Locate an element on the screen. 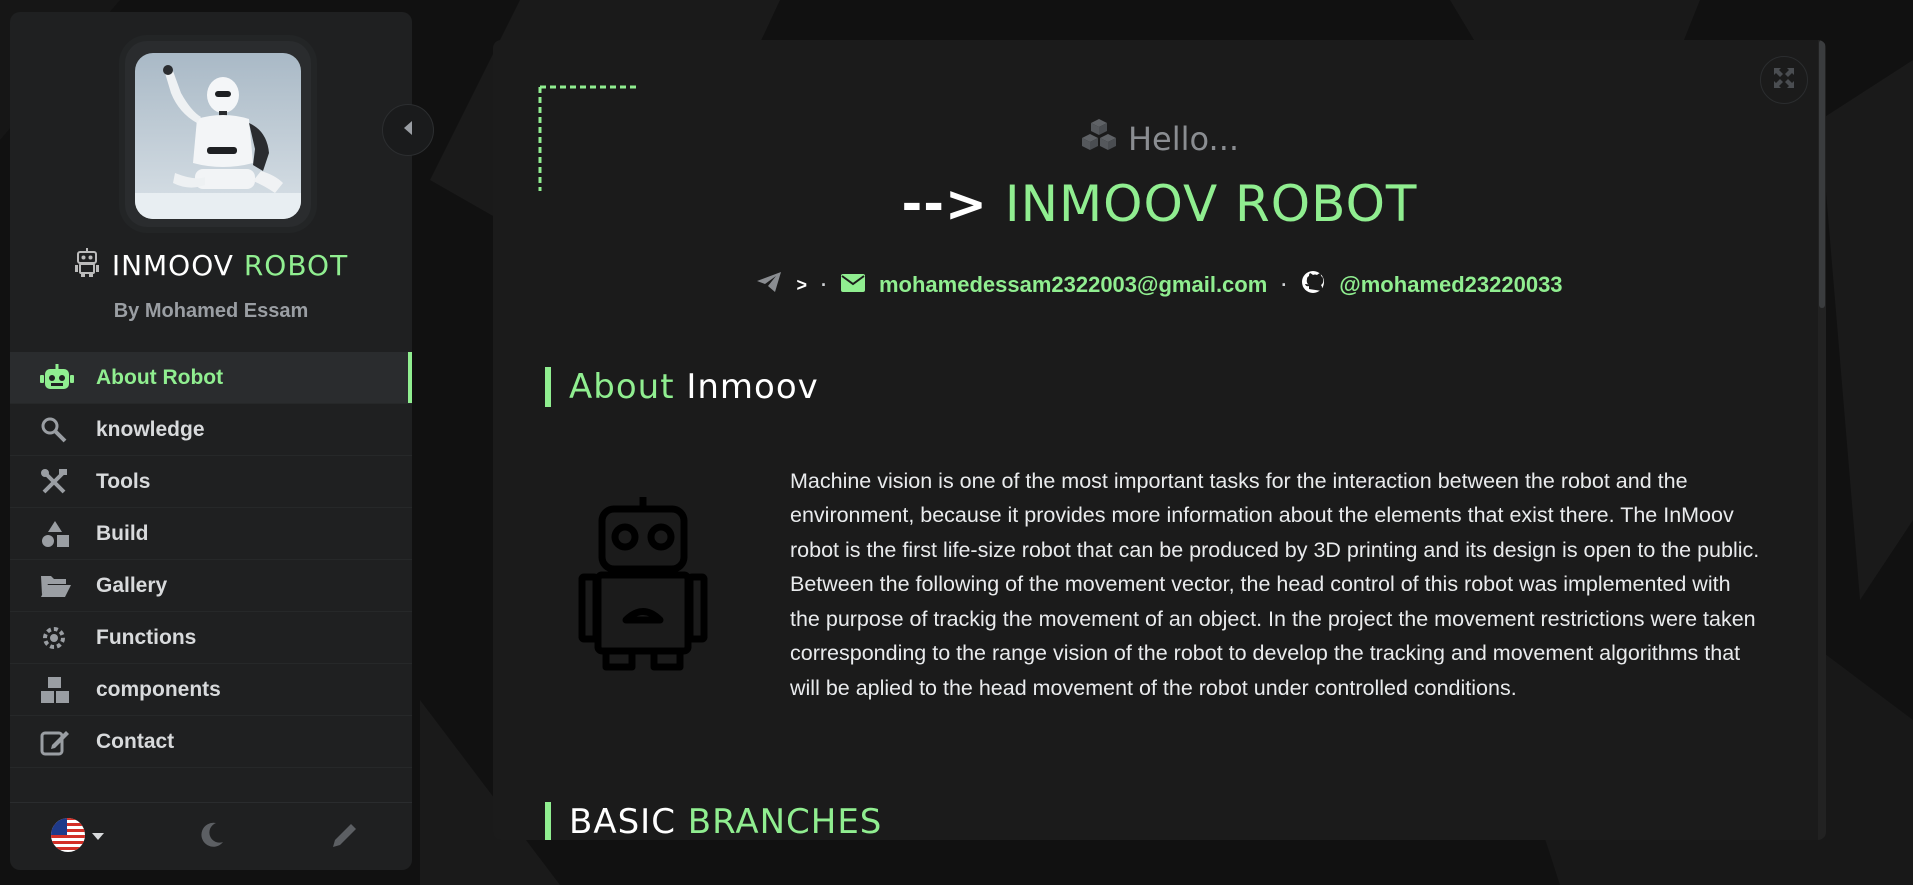  pencil-icon is located at coordinates (345, 837).